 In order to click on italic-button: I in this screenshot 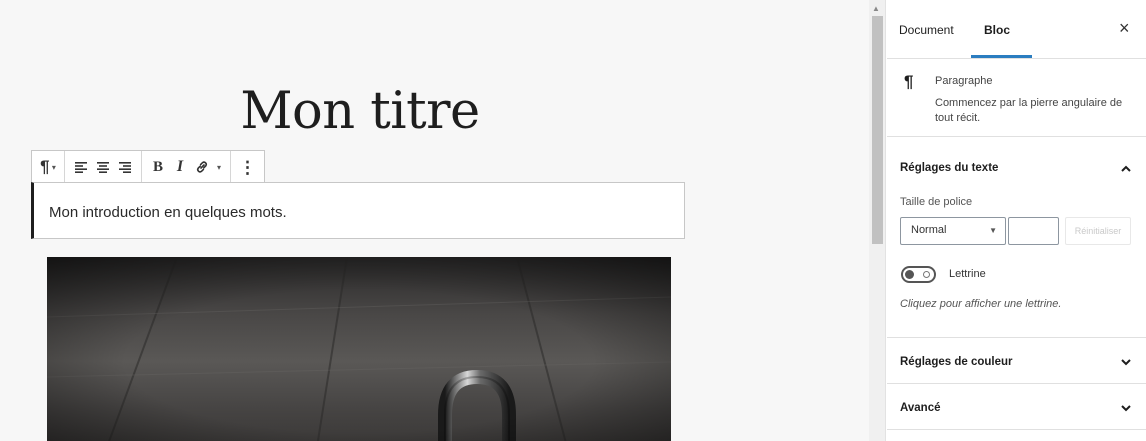, I will do `click(180, 167)`.